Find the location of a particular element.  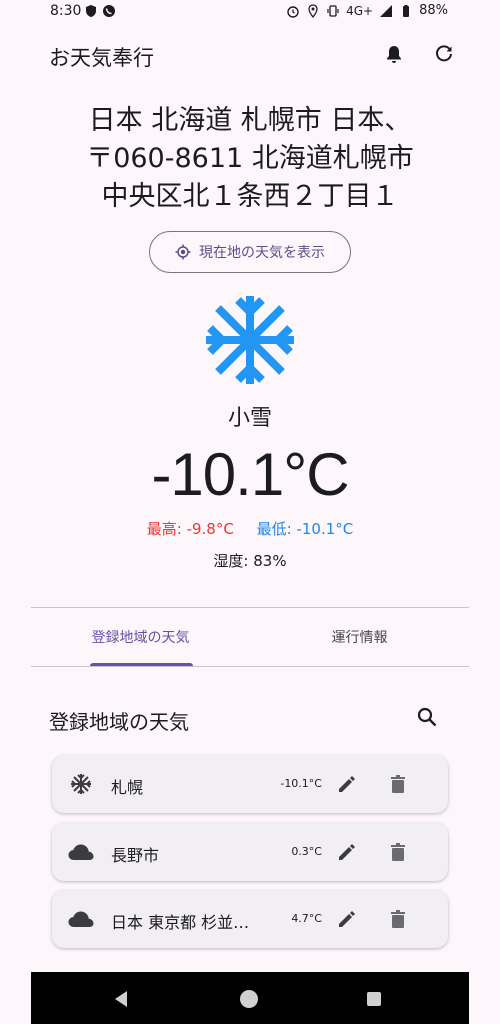

temperature-range: 最高: -9.8°C 最低: -10.1°C is located at coordinates (250, 528).